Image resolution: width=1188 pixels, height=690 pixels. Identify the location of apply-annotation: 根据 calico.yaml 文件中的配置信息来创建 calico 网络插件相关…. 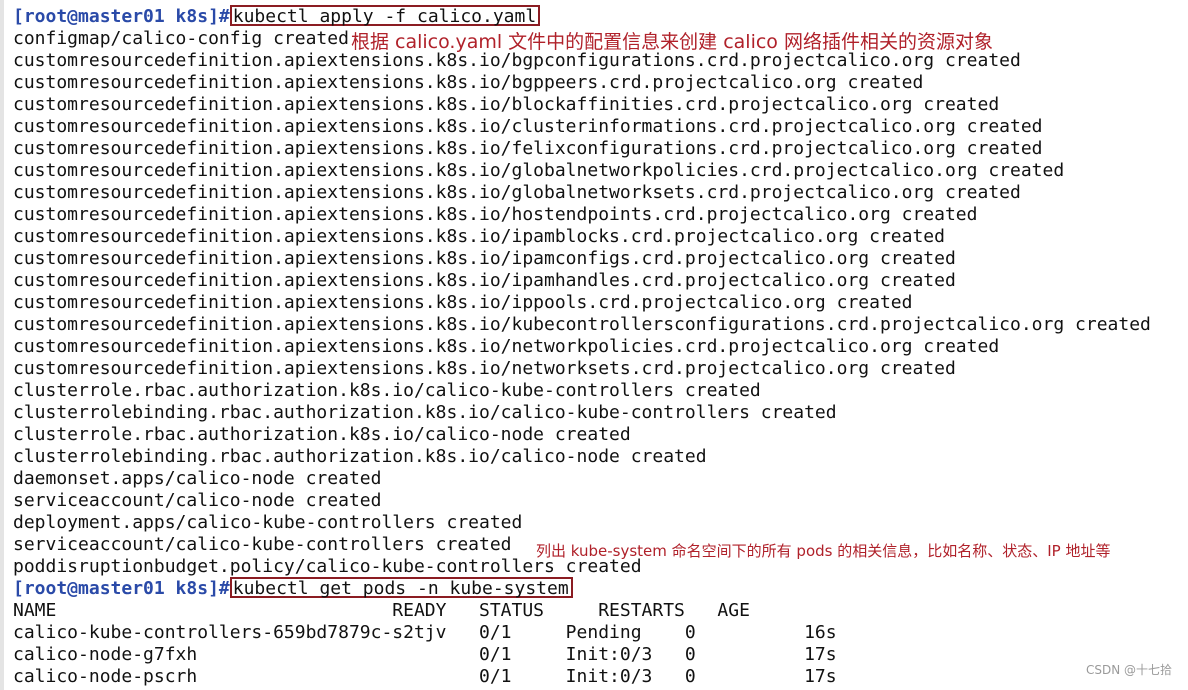
(672, 42).